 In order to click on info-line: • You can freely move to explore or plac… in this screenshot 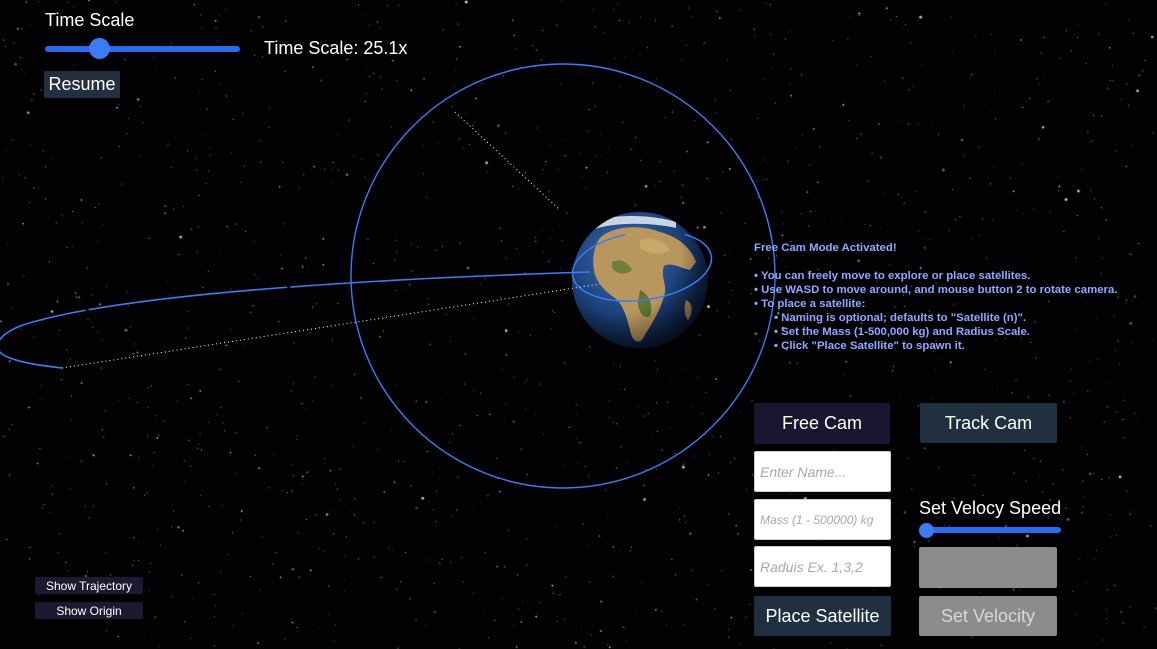, I will do `click(892, 276)`.